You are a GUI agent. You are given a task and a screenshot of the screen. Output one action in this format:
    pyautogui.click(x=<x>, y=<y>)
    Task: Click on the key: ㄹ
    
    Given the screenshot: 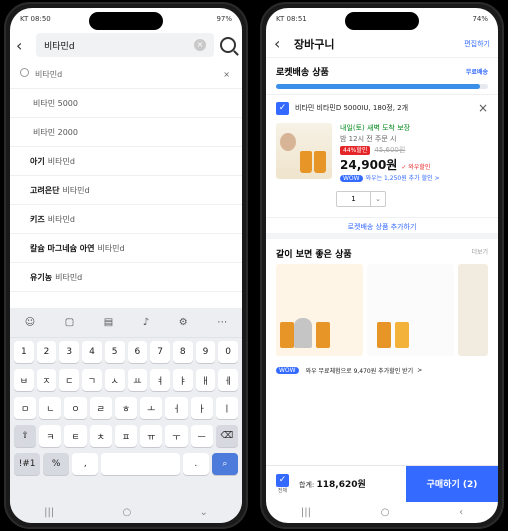 What is the action you would take?
    pyautogui.click(x=100, y=408)
    